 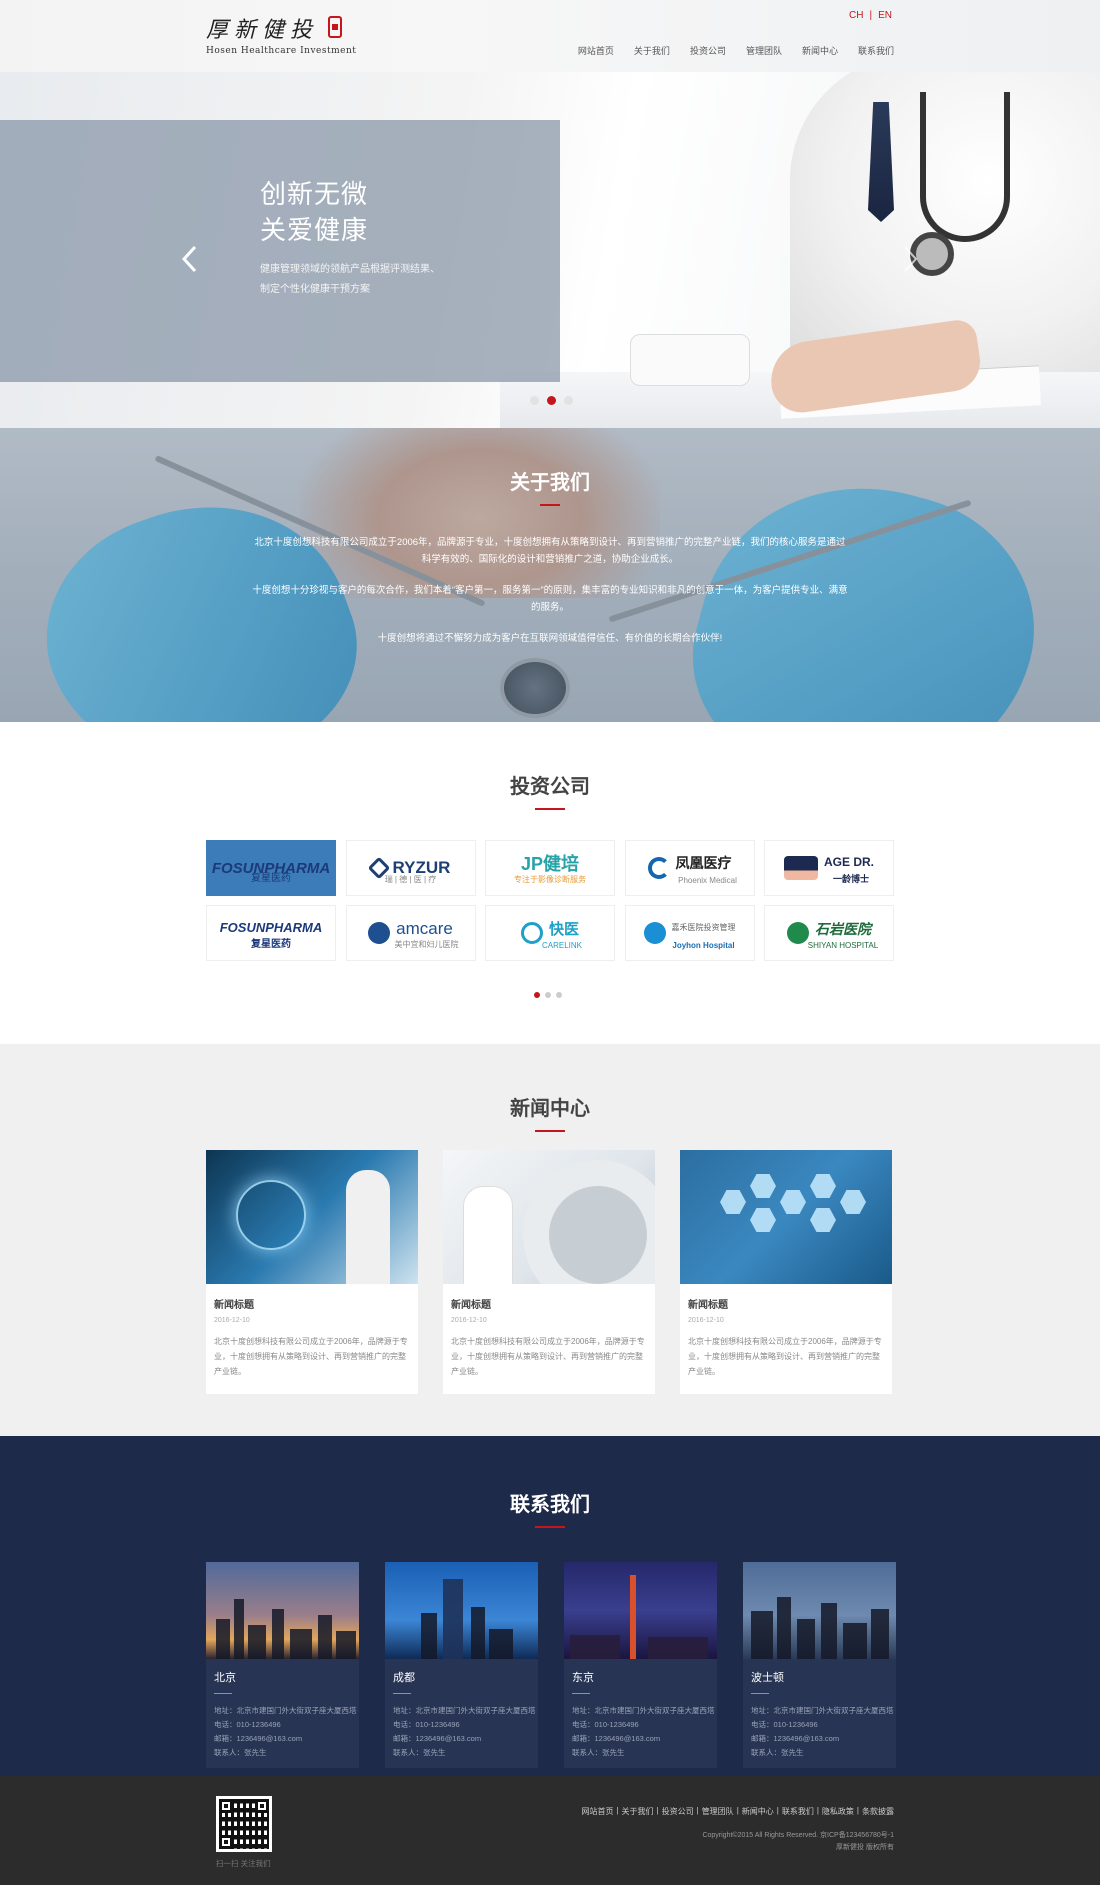 What do you see at coordinates (885, 15) in the screenshot?
I see `lang-en-link: EN` at bounding box center [885, 15].